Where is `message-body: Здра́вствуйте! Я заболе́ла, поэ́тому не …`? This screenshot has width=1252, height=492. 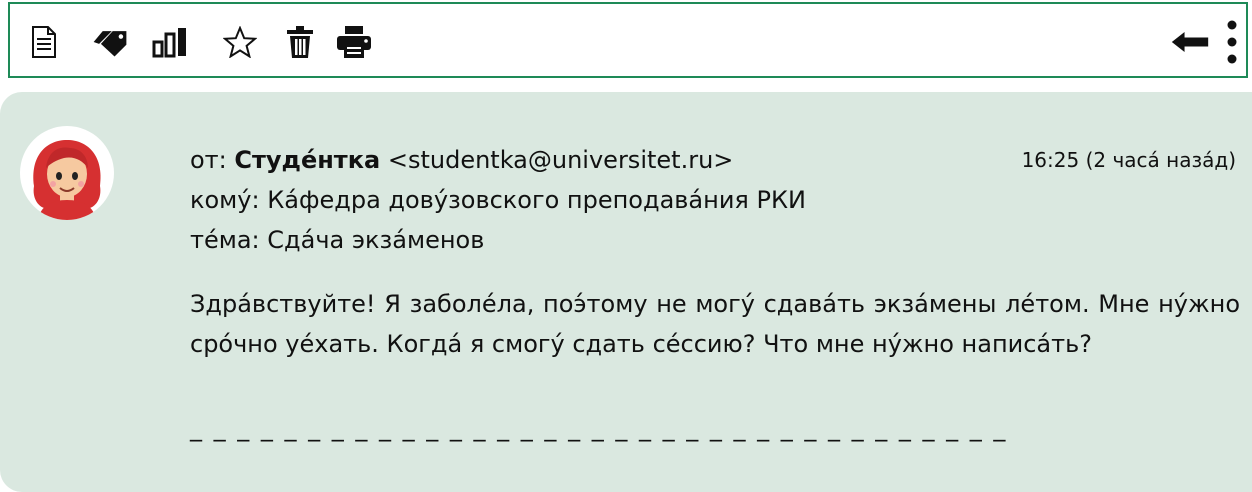 message-body: Здра́вствуйте! Я заболе́ла, поэ́тому не … is located at coordinates (715, 324).